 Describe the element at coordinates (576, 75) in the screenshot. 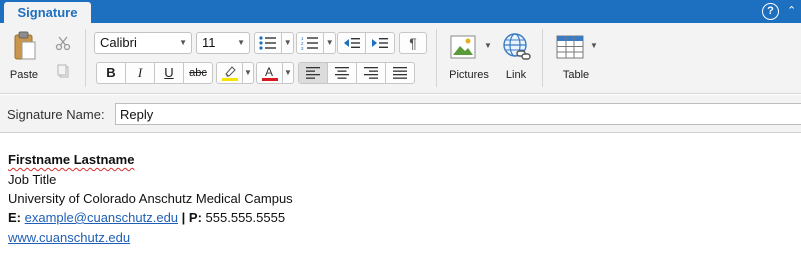

I see `table-label: Table` at that location.